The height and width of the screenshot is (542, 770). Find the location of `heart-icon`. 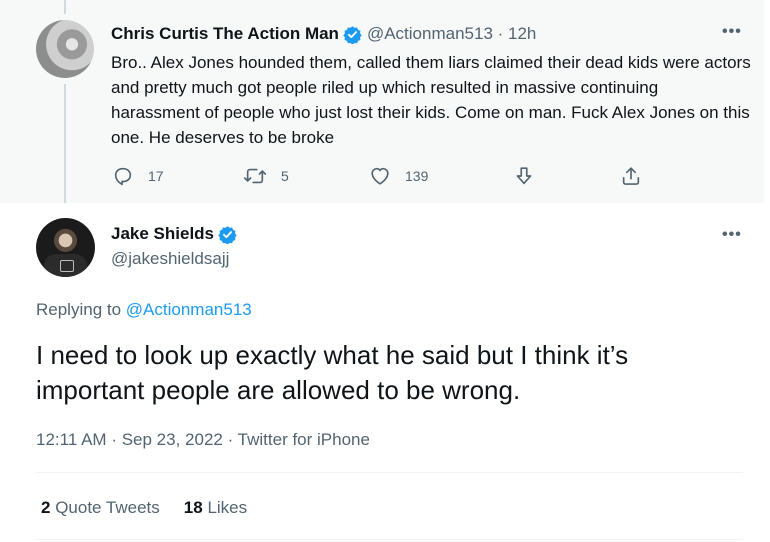

heart-icon is located at coordinates (380, 176).